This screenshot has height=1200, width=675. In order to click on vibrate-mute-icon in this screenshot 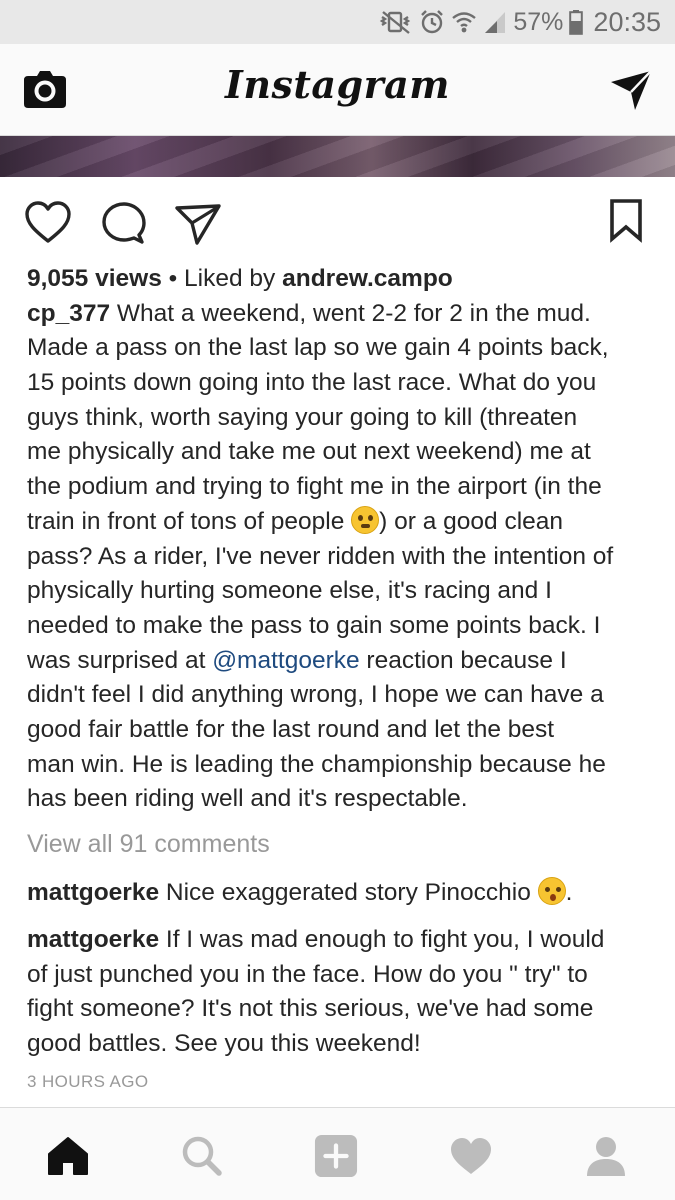, I will do `click(396, 22)`.